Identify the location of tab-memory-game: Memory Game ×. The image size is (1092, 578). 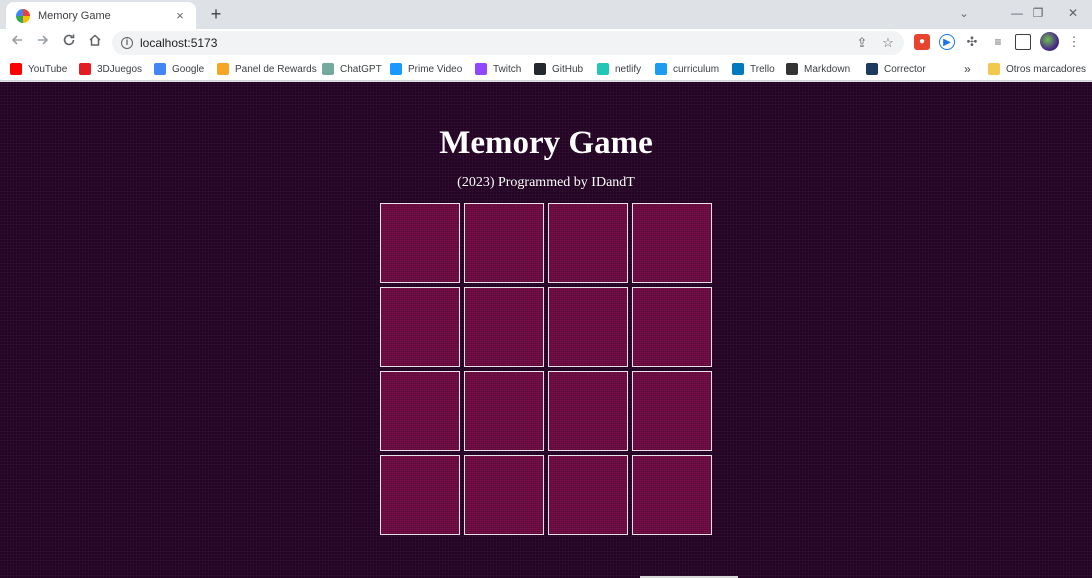
(101, 15).